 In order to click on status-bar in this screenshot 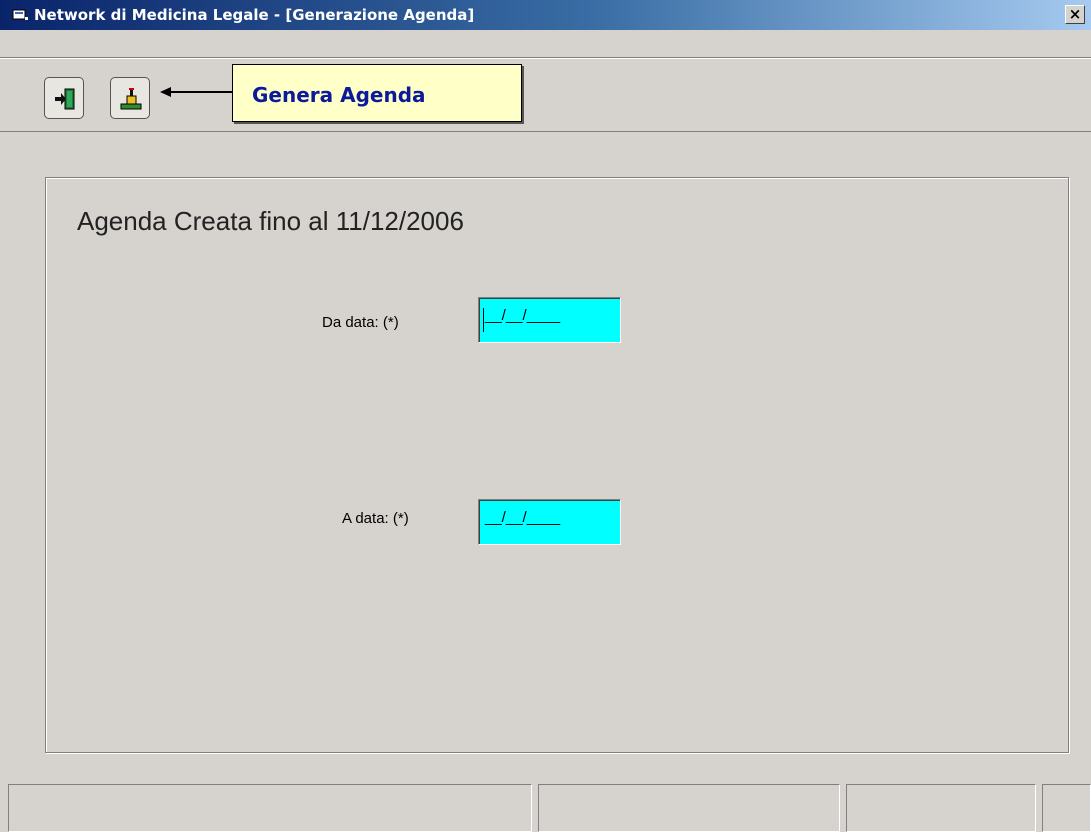, I will do `click(545, 808)`.